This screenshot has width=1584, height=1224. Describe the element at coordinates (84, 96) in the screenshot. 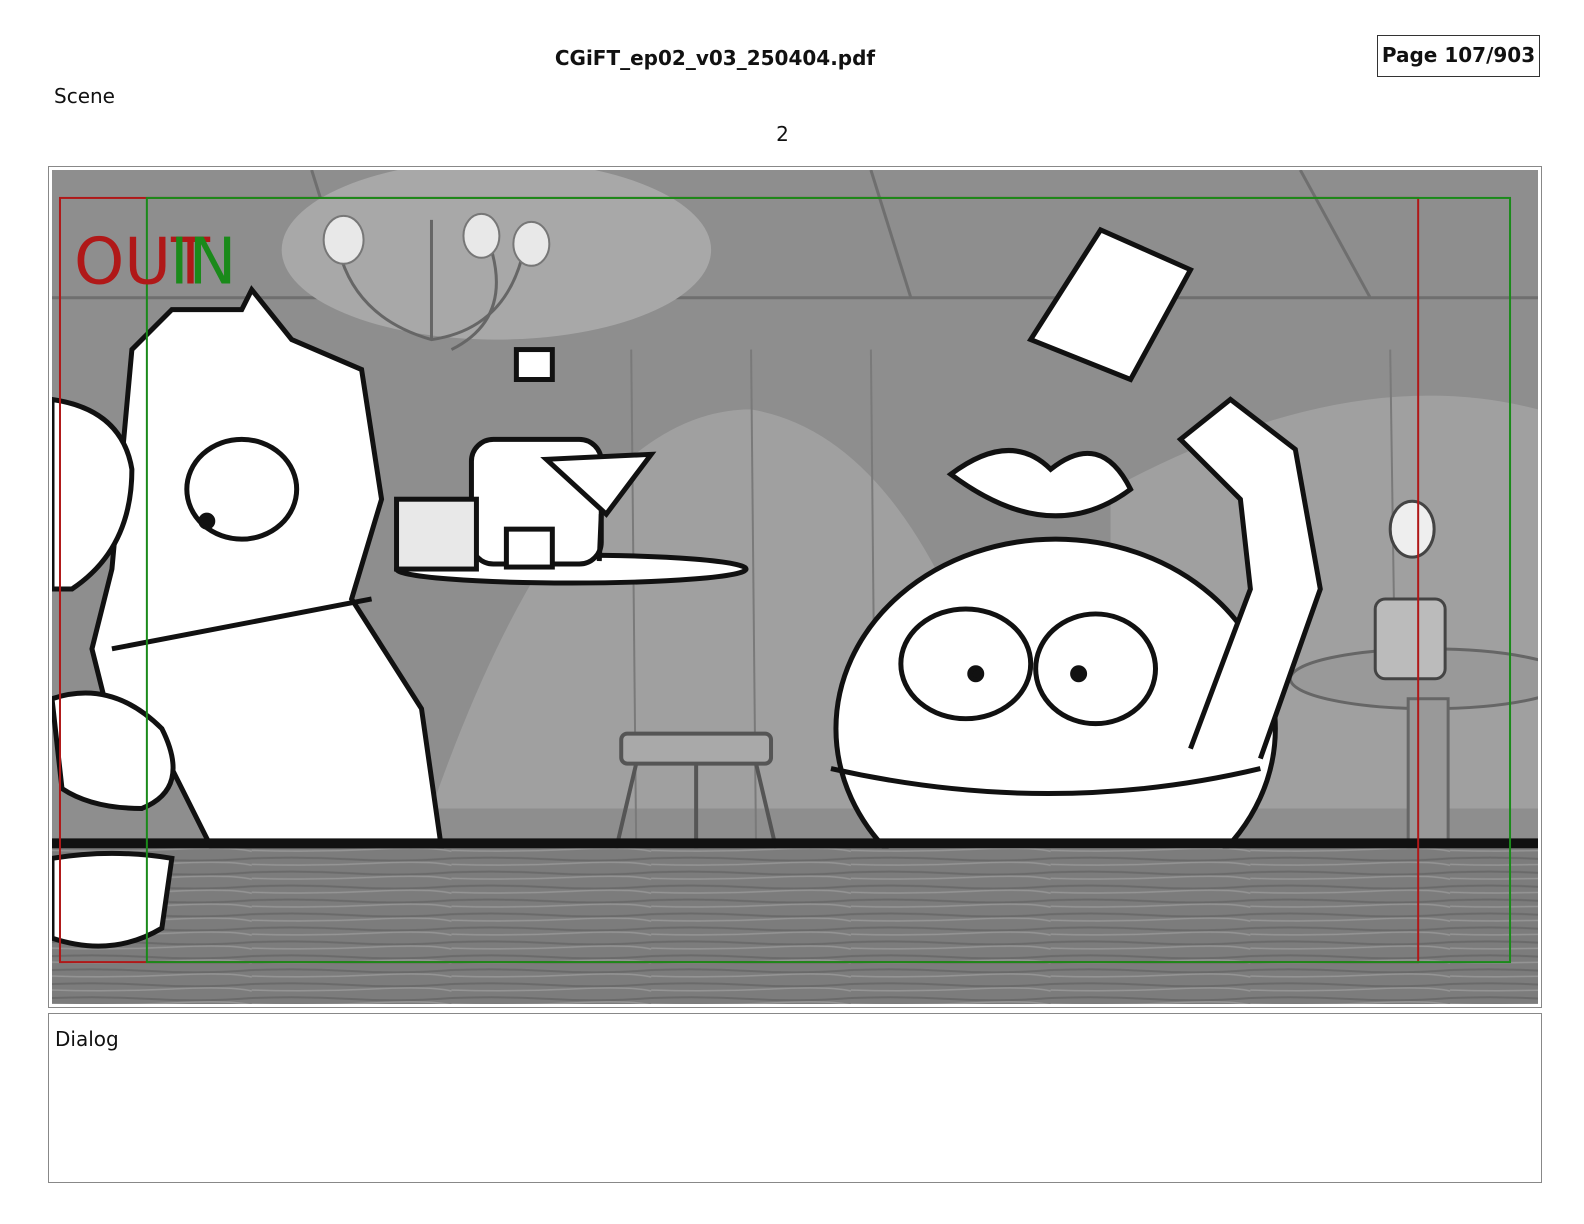

I see `scene-label: Scene` at that location.